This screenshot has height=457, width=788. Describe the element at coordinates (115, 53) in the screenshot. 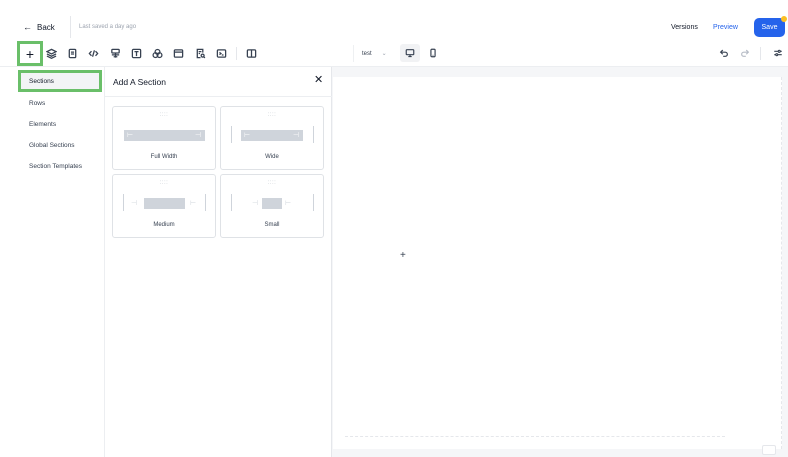

I see `form-icon` at that location.